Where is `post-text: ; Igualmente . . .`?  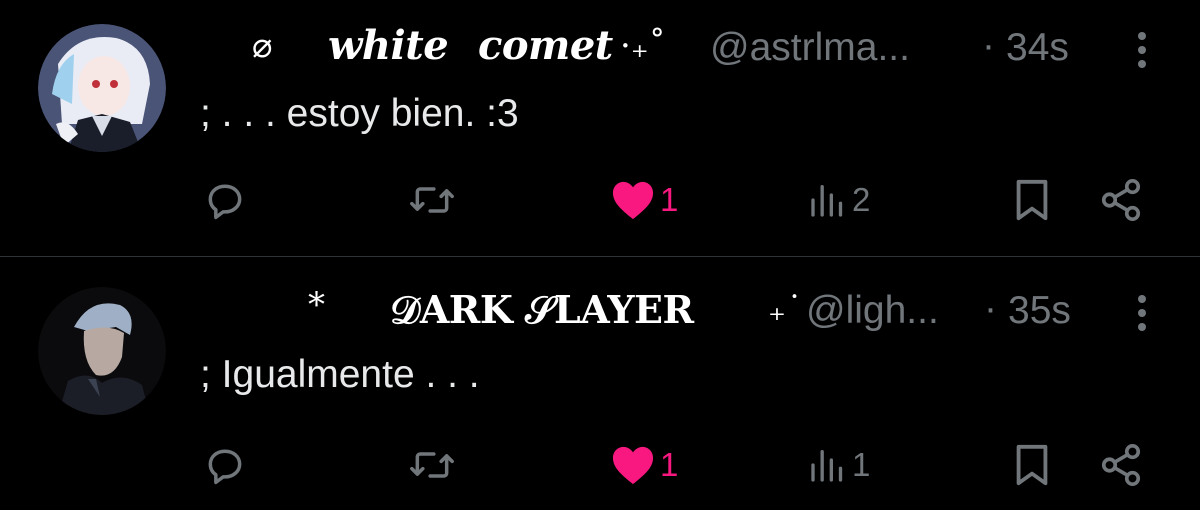 post-text: ; Igualmente . . . is located at coordinates (340, 374).